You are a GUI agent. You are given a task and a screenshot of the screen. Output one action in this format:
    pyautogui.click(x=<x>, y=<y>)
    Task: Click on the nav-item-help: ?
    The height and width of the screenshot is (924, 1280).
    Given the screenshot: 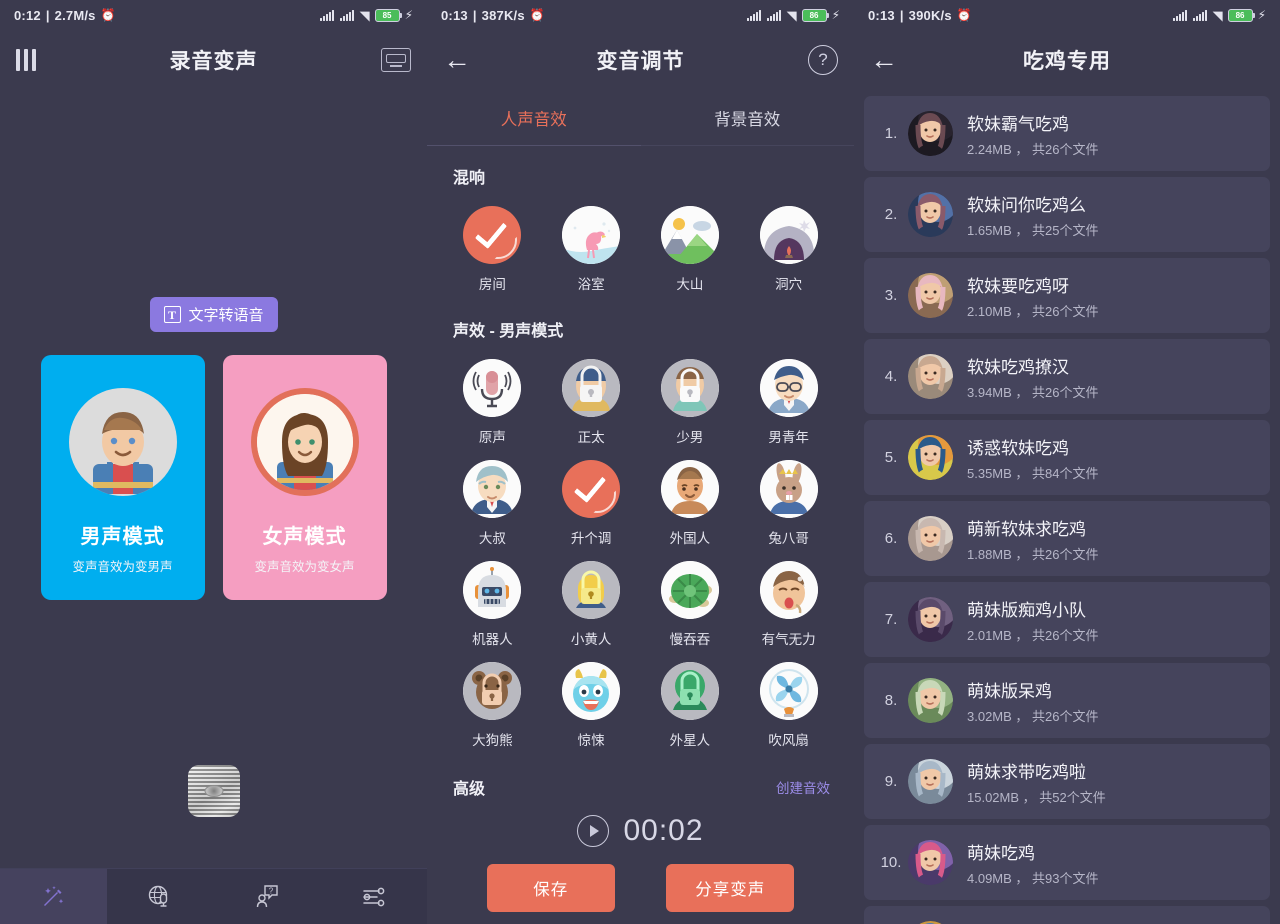 What is the action you would take?
    pyautogui.click(x=267, y=896)
    